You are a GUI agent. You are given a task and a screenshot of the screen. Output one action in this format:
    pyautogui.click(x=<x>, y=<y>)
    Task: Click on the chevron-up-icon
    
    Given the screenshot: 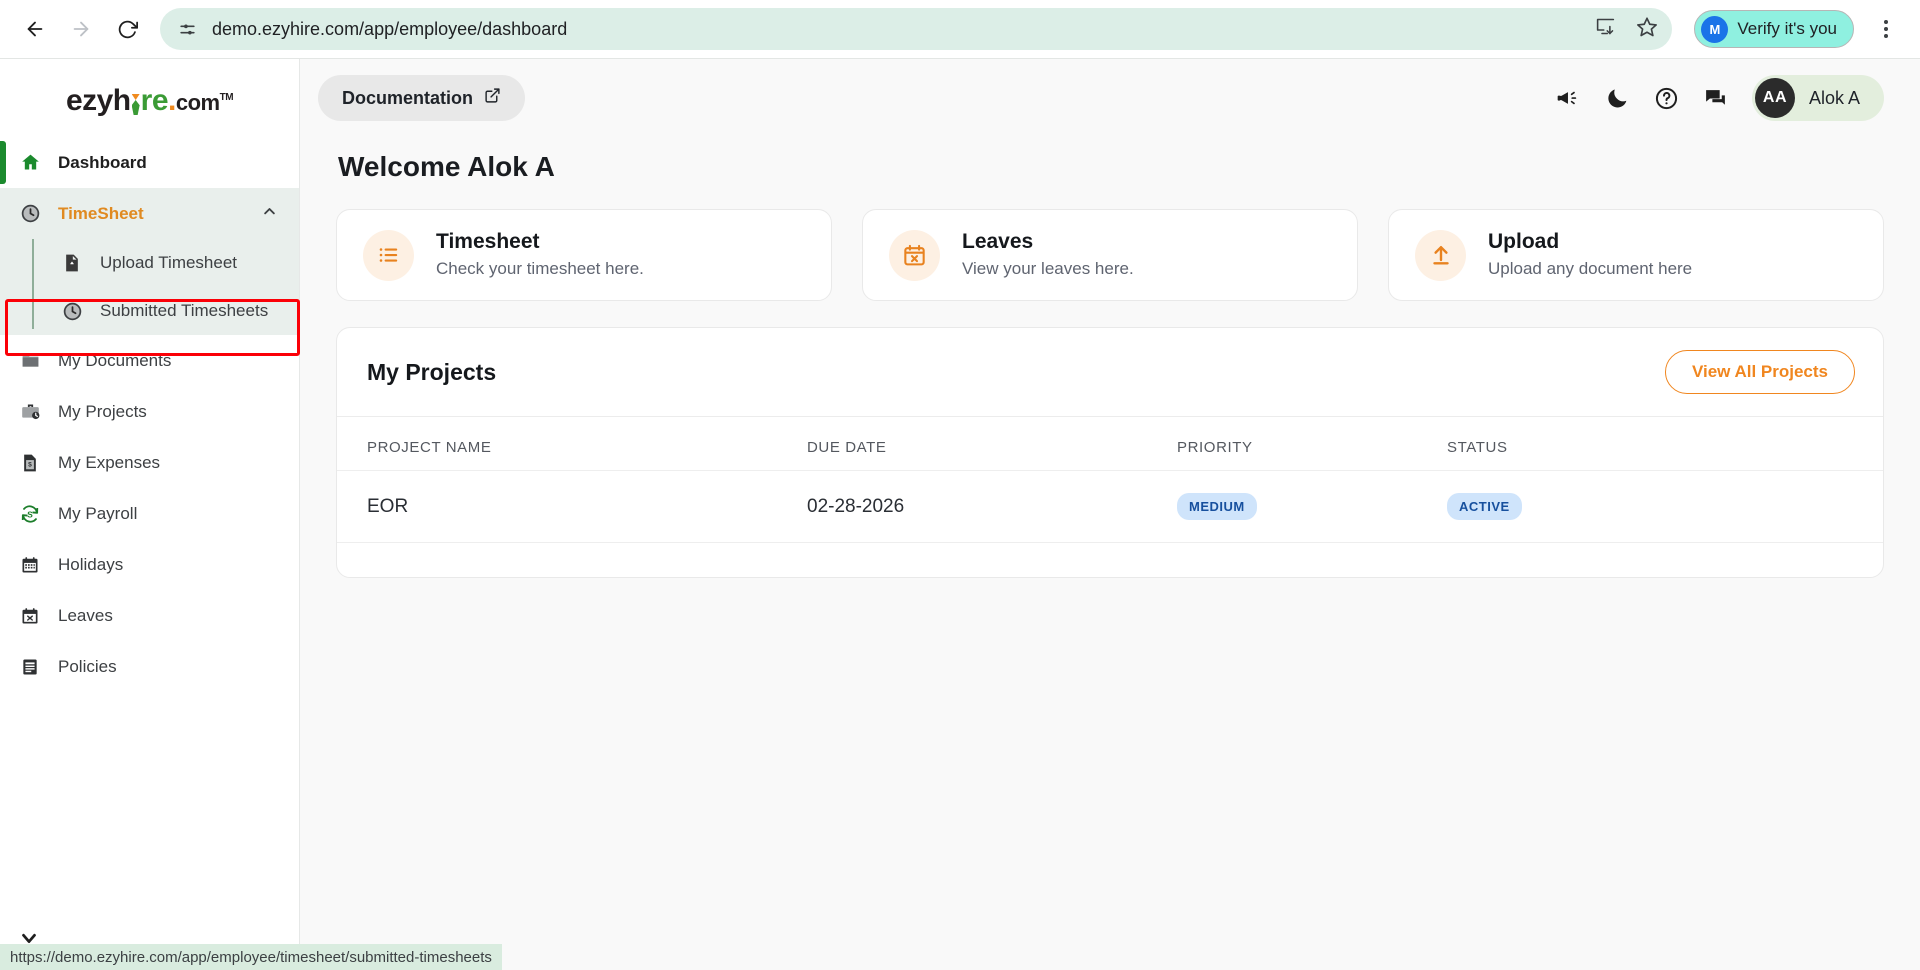 What is the action you would take?
    pyautogui.click(x=269, y=214)
    